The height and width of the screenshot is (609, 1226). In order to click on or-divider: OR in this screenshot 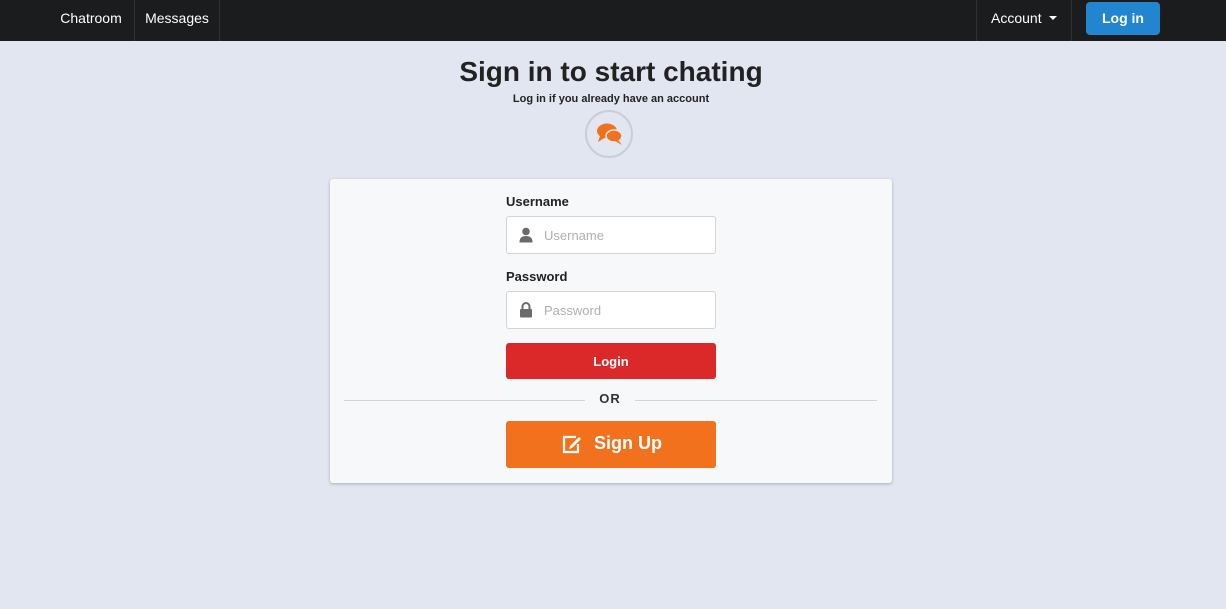, I will do `click(610, 398)`.